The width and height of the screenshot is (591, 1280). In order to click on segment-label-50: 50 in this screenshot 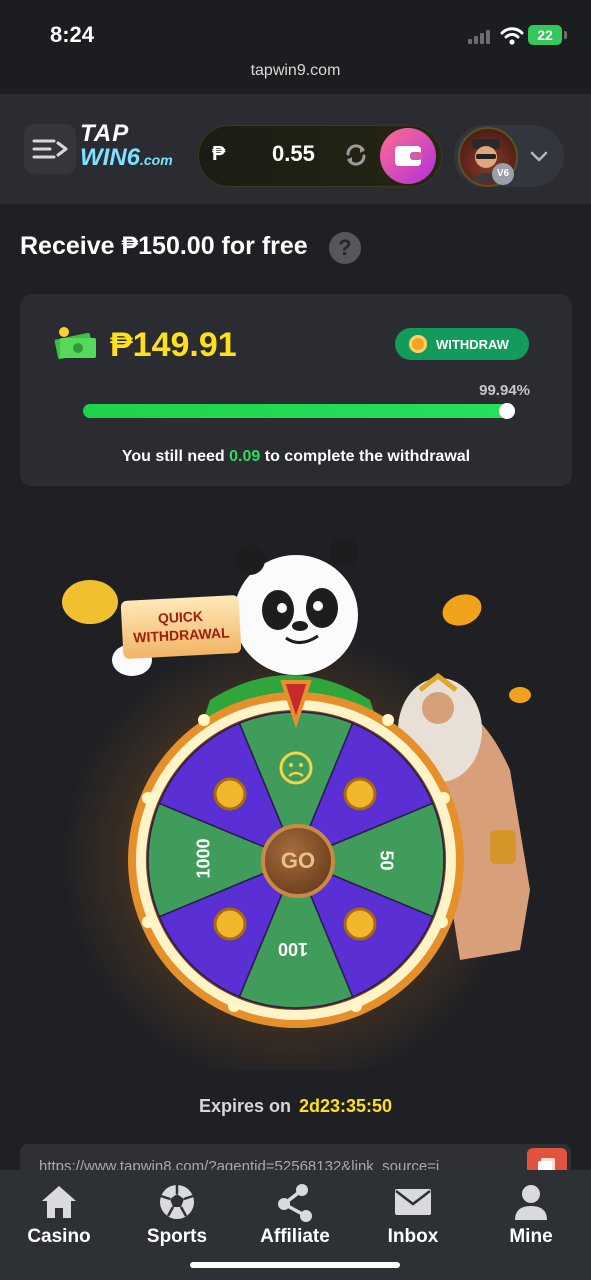, I will do `click(386, 860)`.